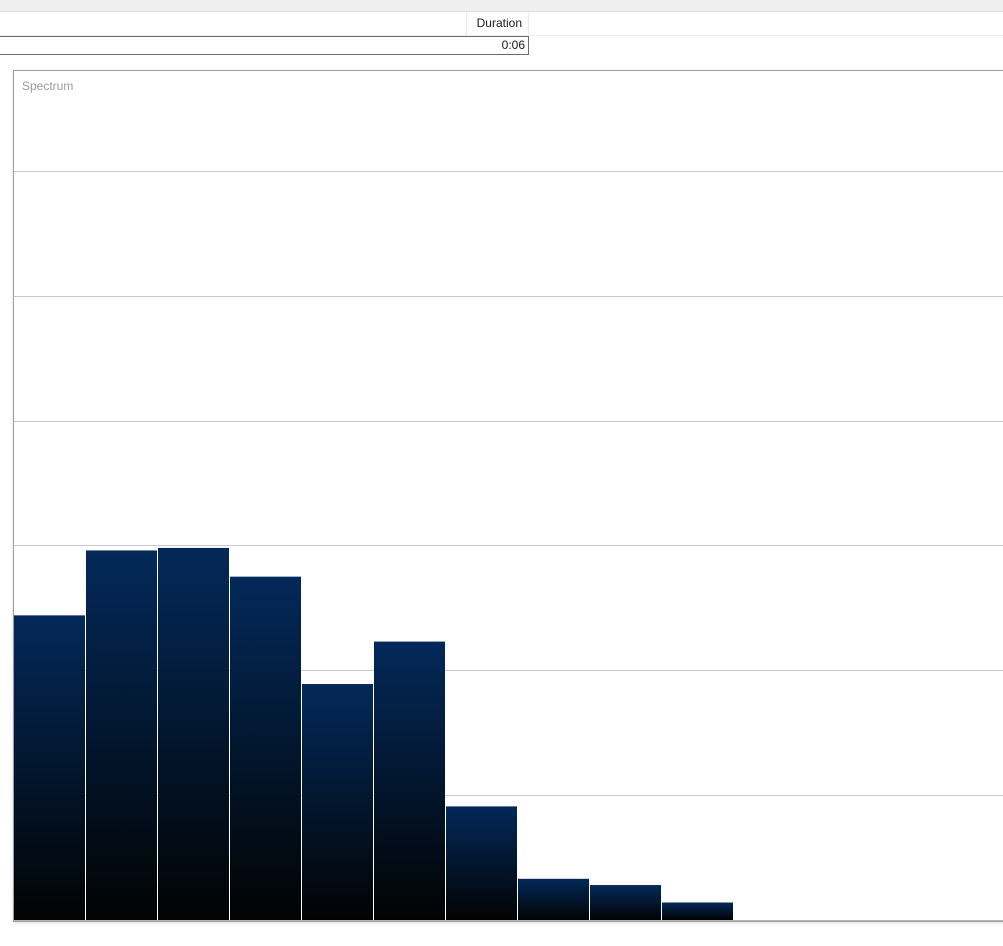 The image size is (1003, 946). What do you see at coordinates (498, 23) in the screenshot?
I see `column-header-duration: Duration` at bounding box center [498, 23].